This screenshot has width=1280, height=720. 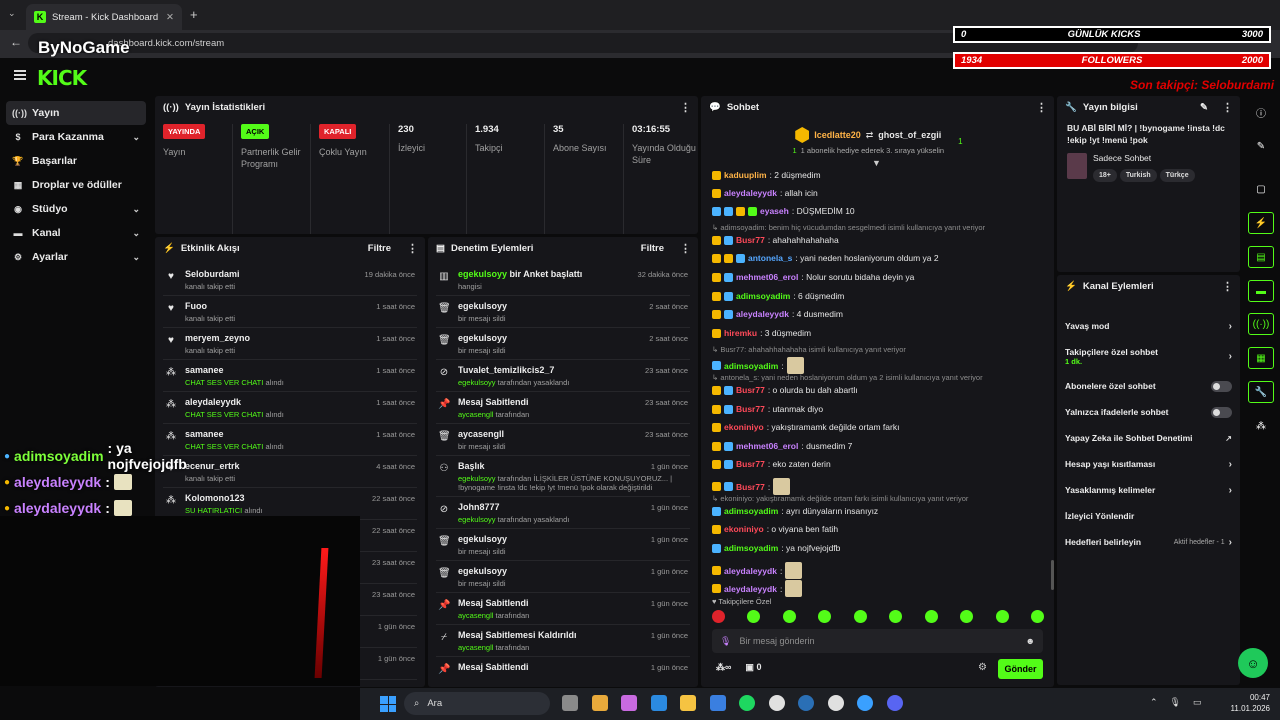 I want to click on tab-list-icon: ⌄, so click(x=12, y=13).